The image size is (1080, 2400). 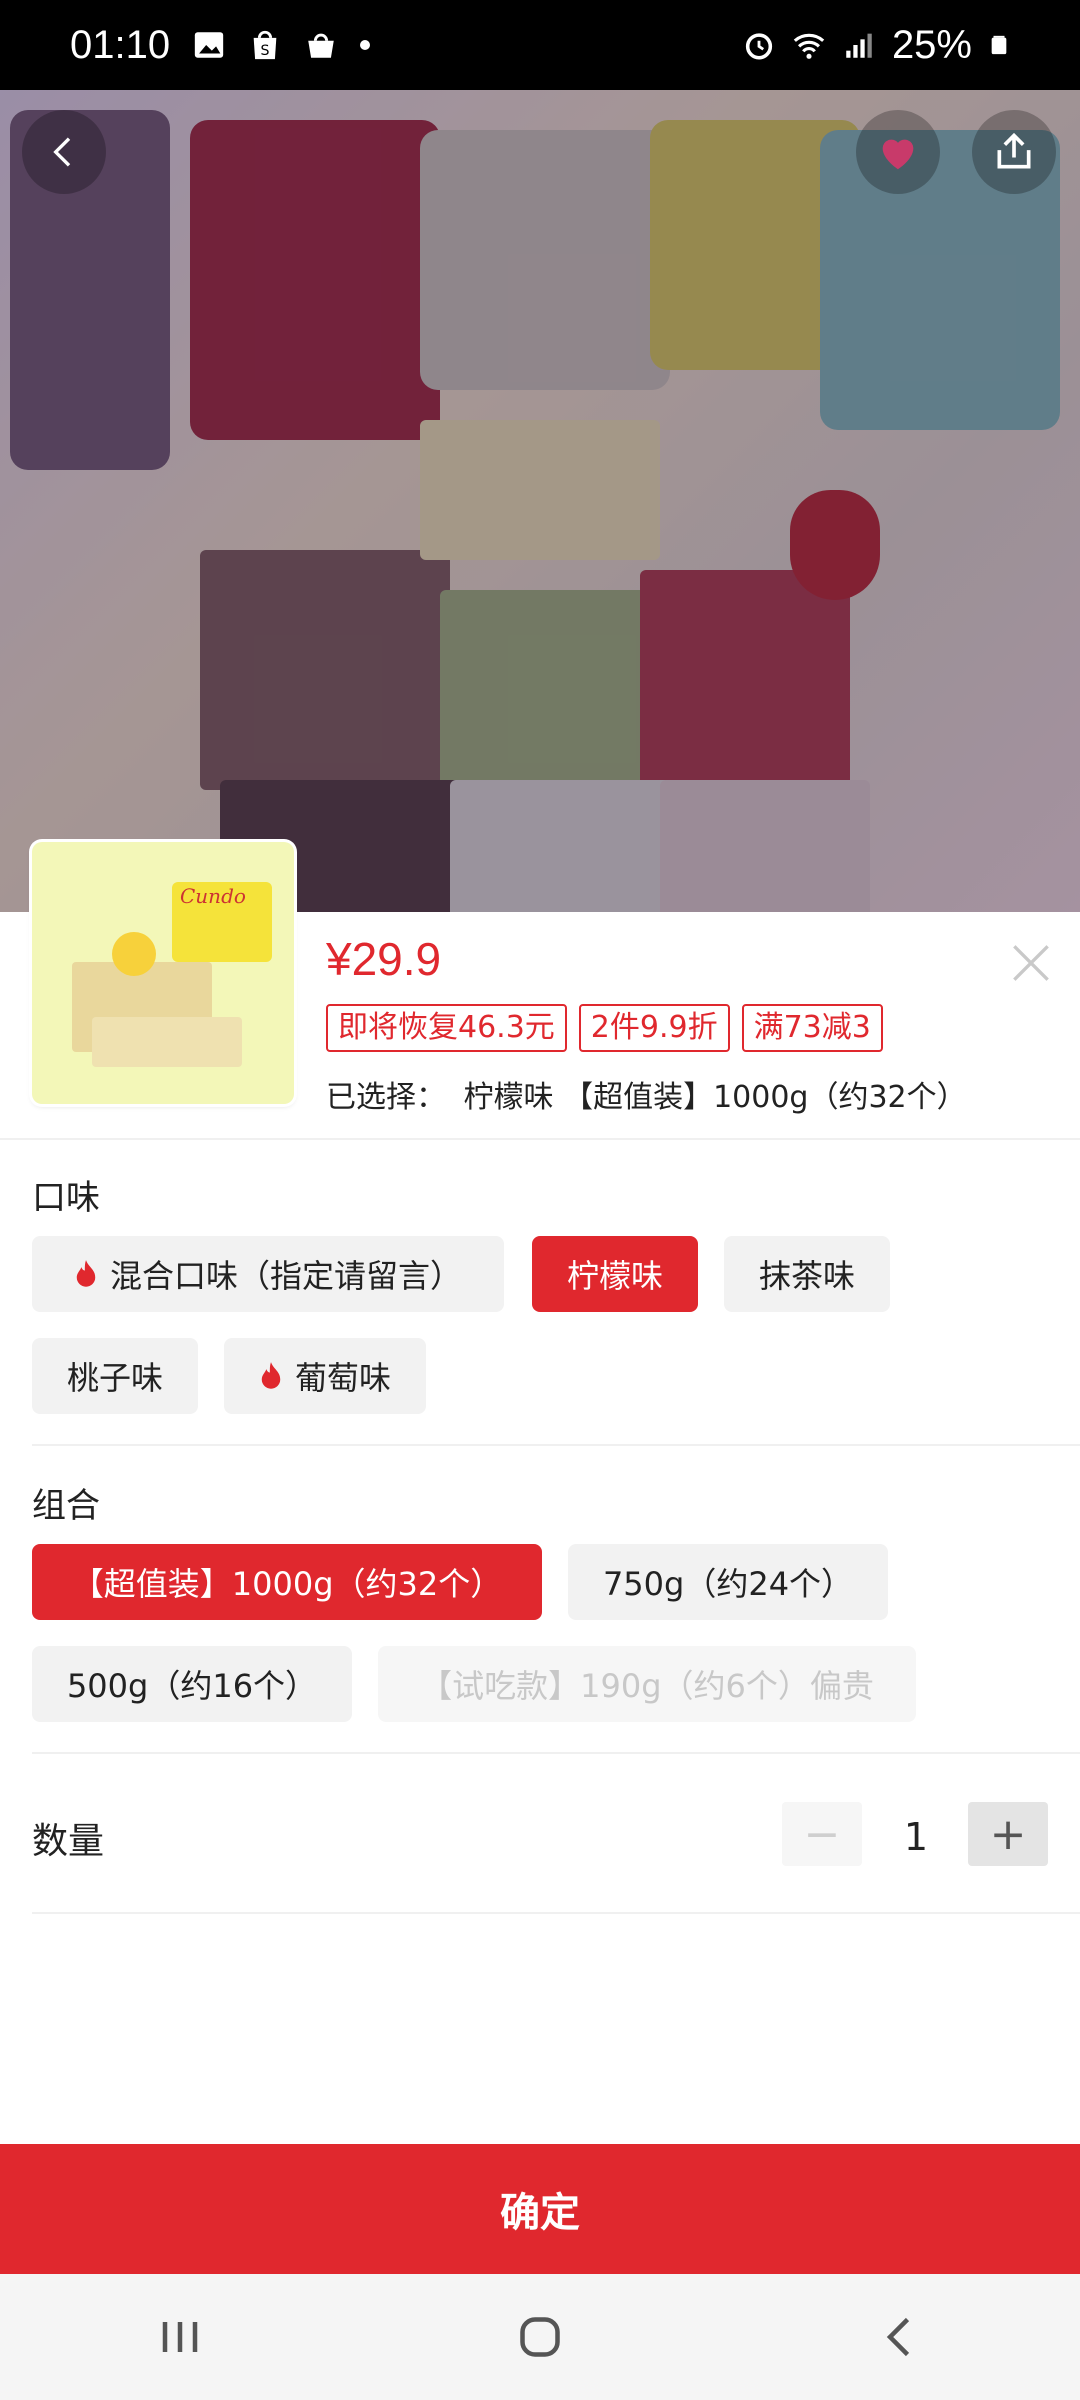 What do you see at coordinates (931, 44) in the screenshot?
I see `battery-percent: 25%` at bounding box center [931, 44].